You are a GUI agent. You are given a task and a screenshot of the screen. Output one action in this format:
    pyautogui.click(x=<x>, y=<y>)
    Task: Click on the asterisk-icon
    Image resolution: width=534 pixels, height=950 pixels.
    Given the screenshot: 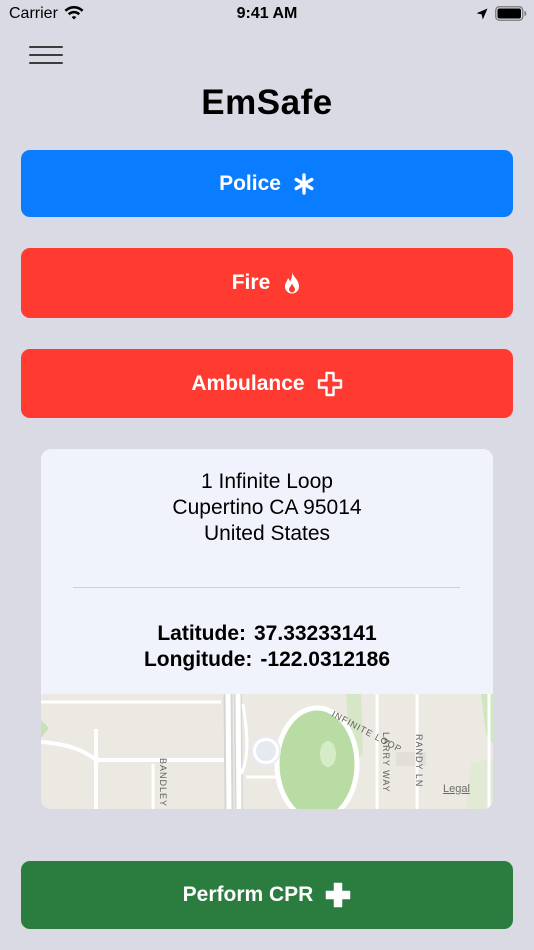 What is the action you would take?
    pyautogui.click(x=304, y=183)
    